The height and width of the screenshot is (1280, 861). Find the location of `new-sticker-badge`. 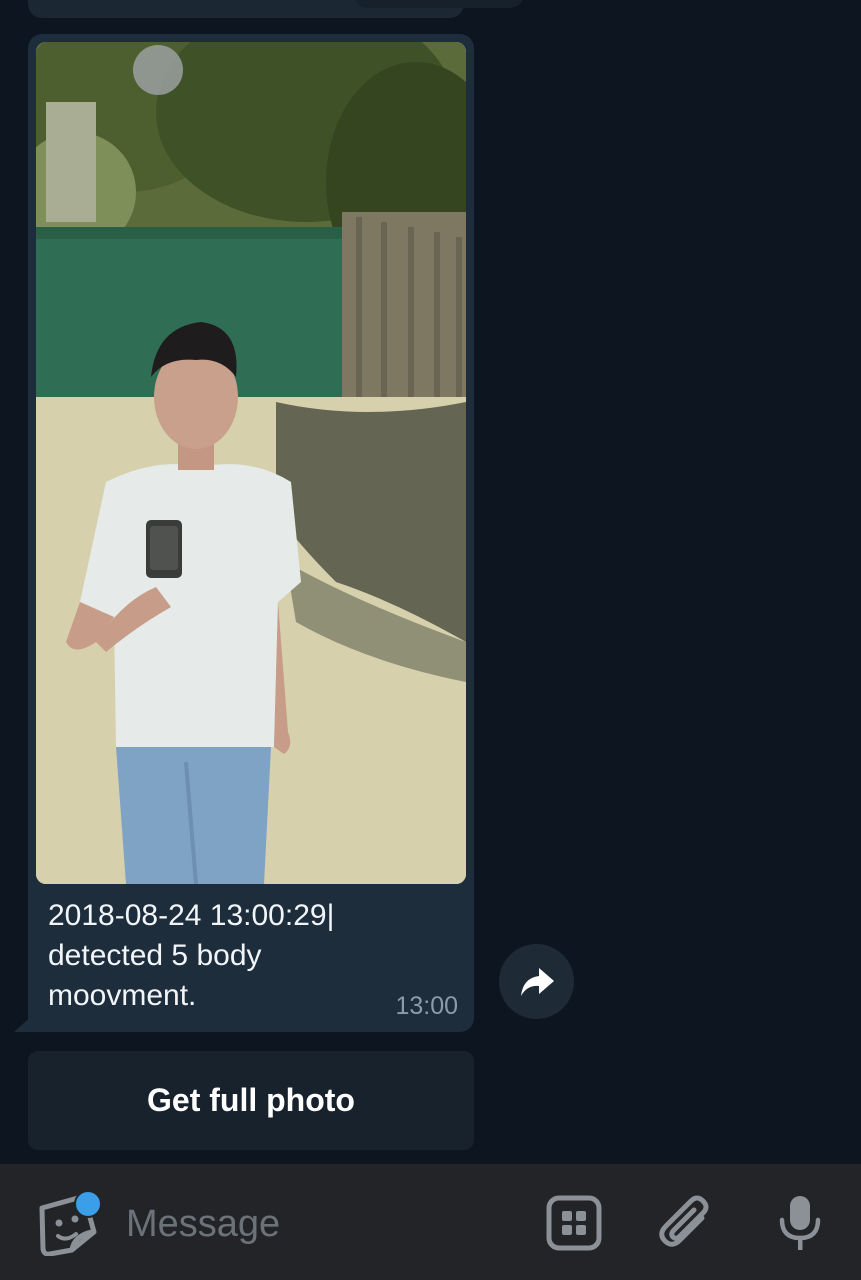

new-sticker-badge is located at coordinates (88, 1204).